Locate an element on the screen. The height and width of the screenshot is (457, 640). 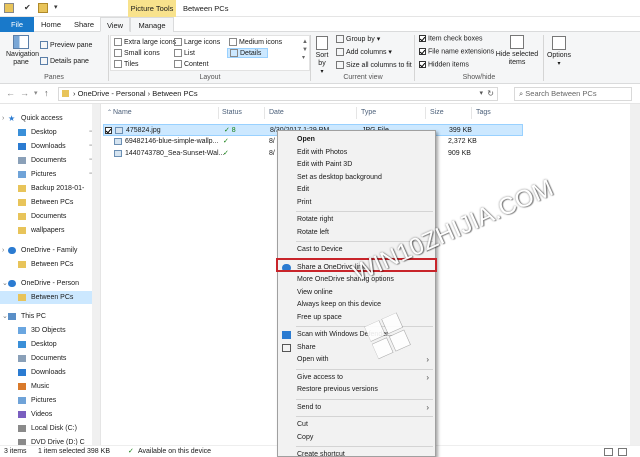
layout-details: Details is located at coordinates (248, 53).